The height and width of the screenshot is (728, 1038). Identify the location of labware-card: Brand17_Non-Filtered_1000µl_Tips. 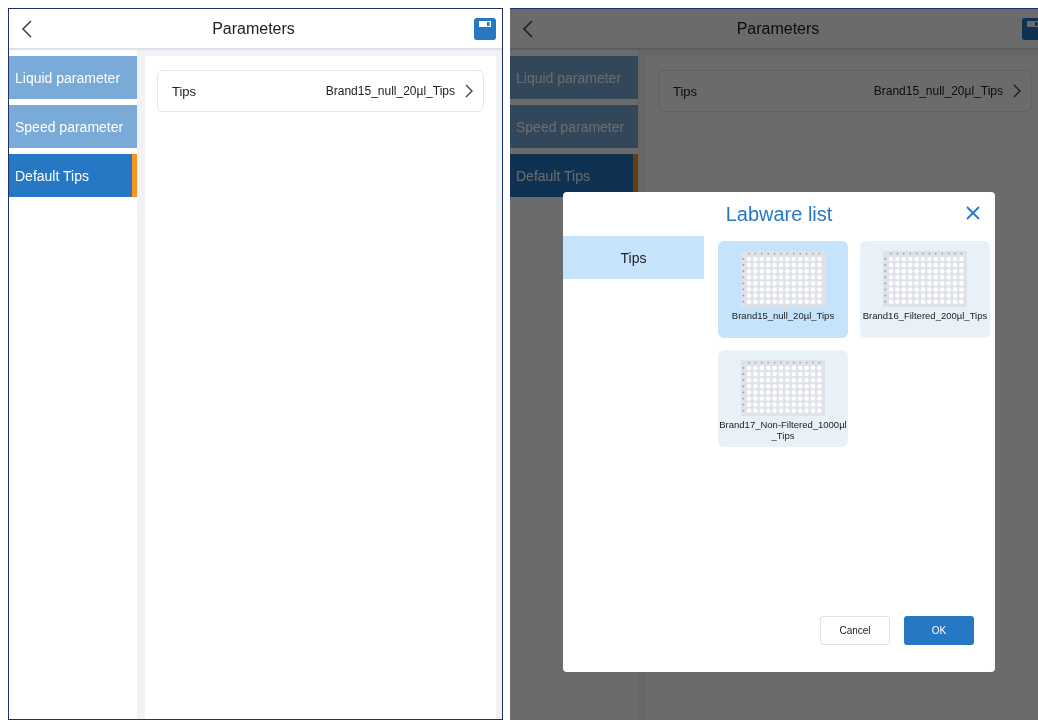
(783, 398).